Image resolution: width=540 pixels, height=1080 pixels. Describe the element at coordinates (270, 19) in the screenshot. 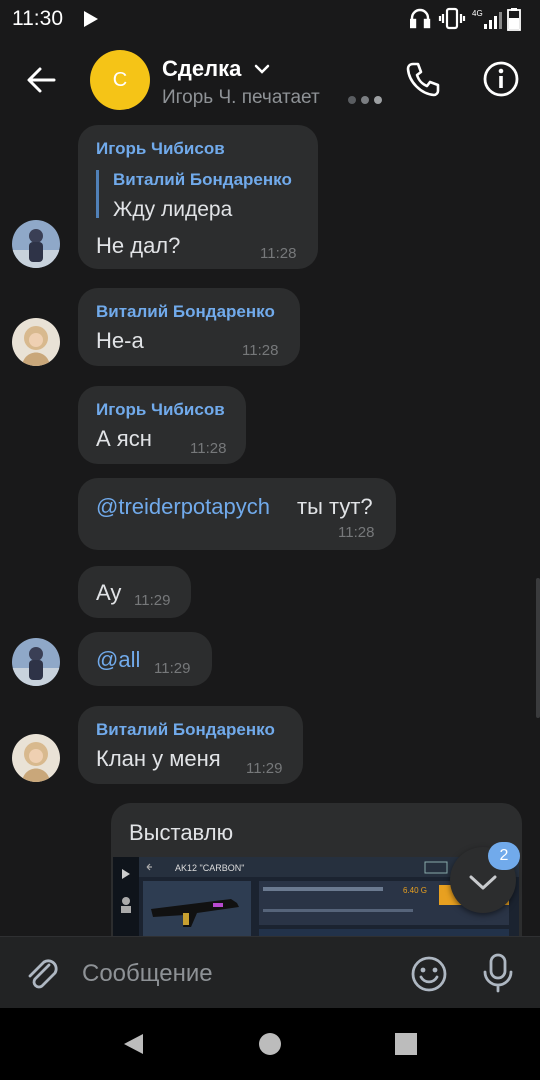

I see `status-bar: 11:30 4G` at that location.